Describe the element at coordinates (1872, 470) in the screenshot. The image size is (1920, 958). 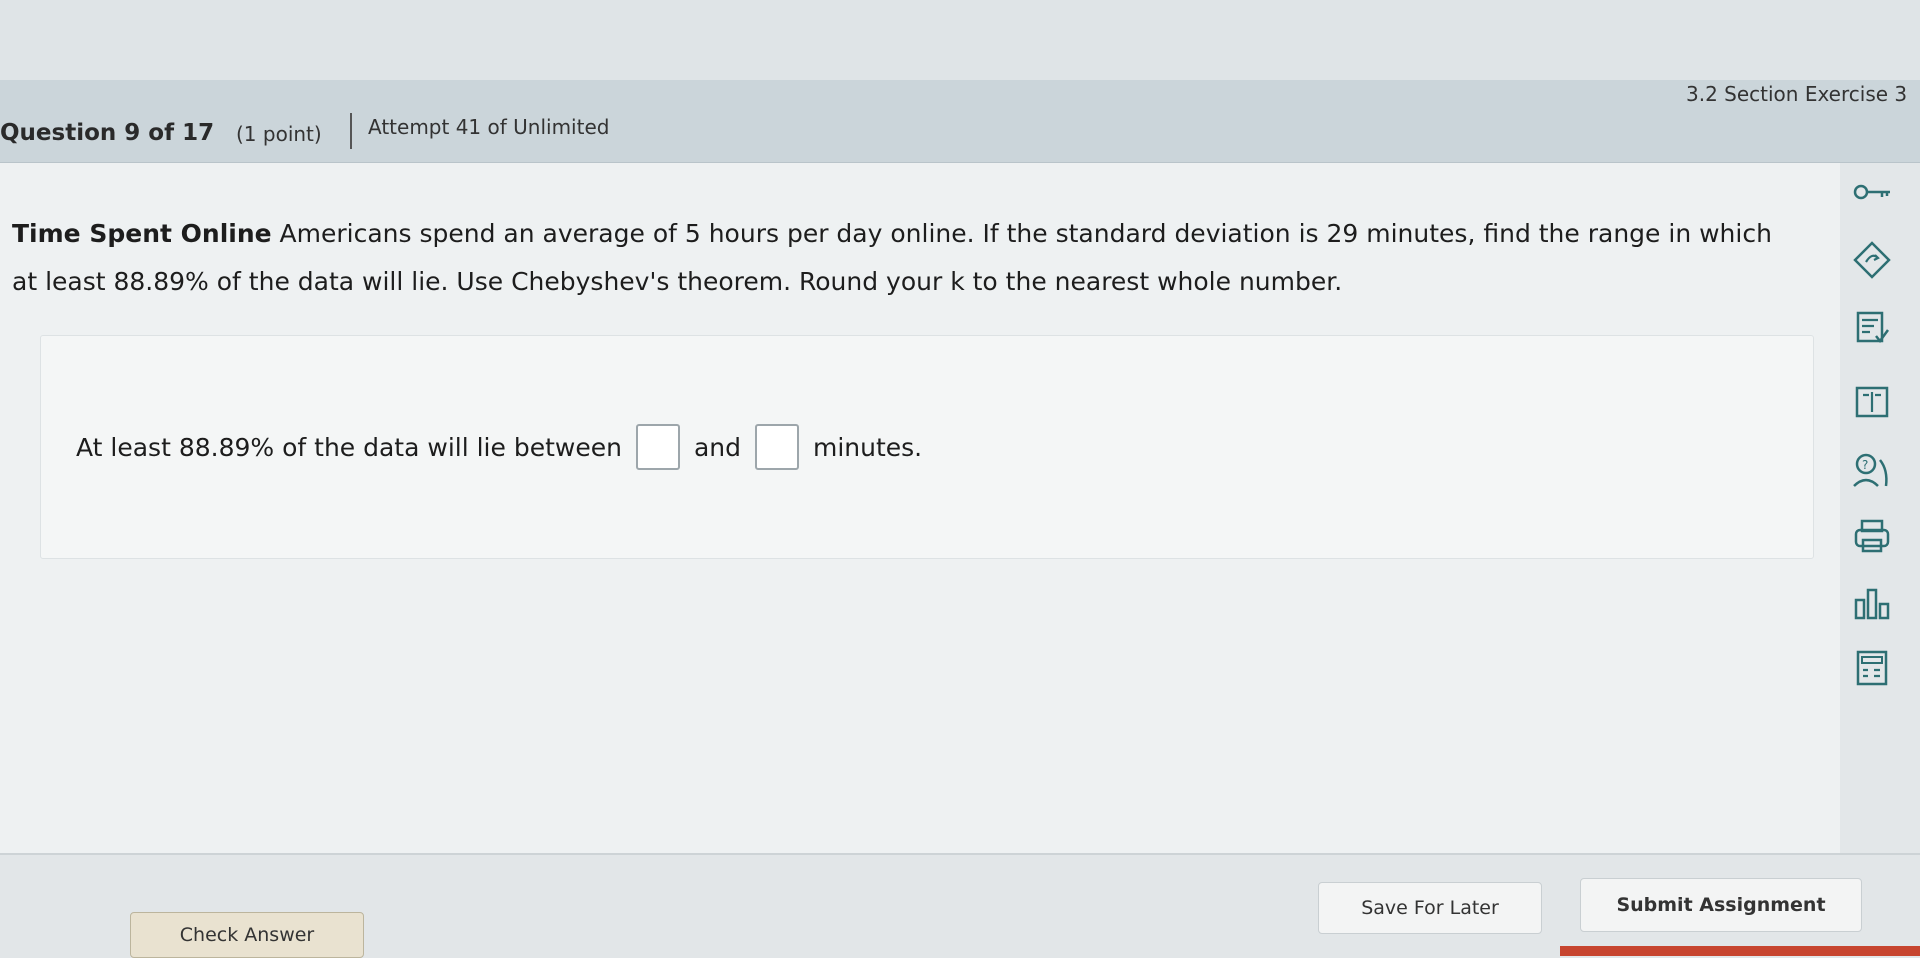
I see `help-tutor-icon: ?` at that location.